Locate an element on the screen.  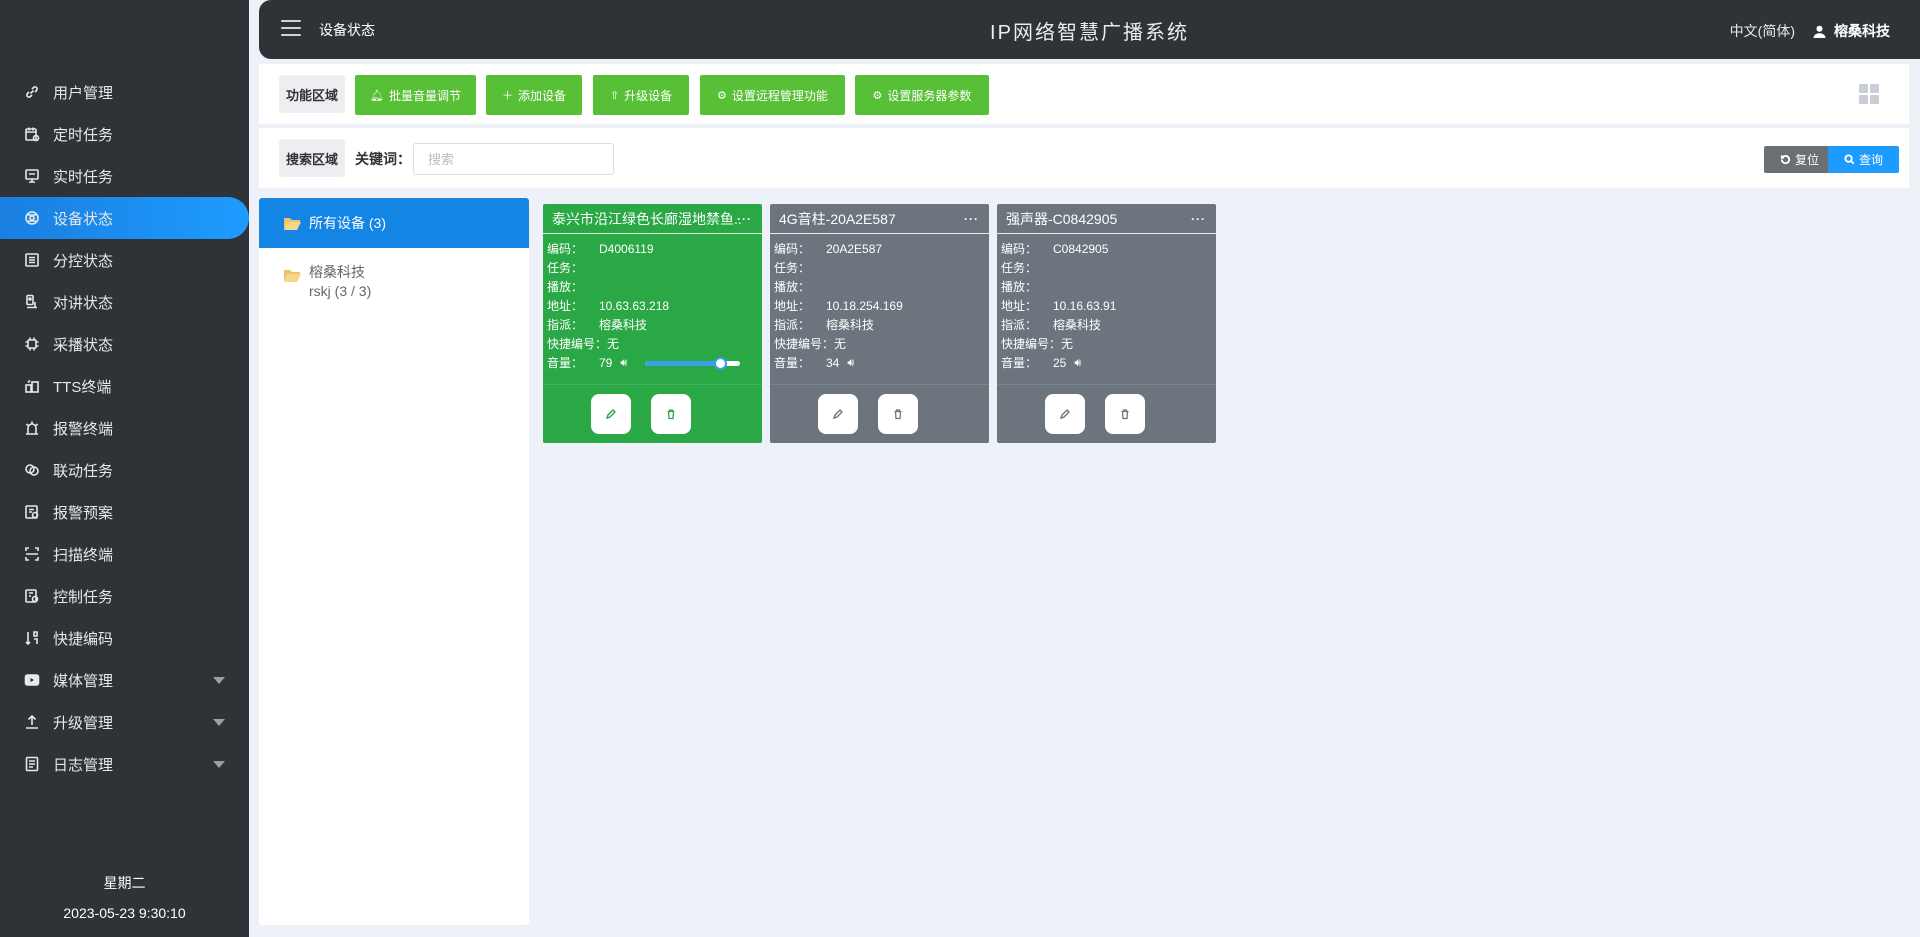
volume-slider is located at coordinates (693, 363).